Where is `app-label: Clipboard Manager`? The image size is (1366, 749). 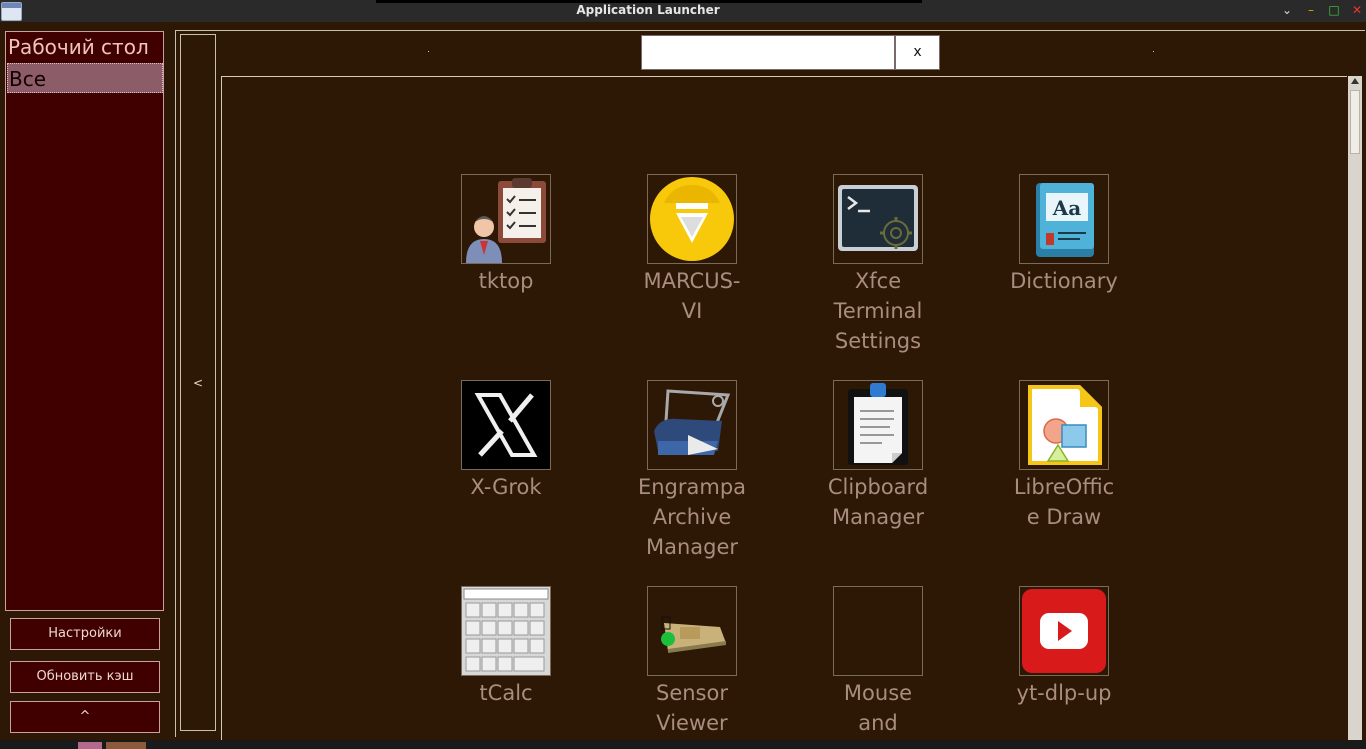 app-label: Clipboard Manager is located at coordinates (878, 502).